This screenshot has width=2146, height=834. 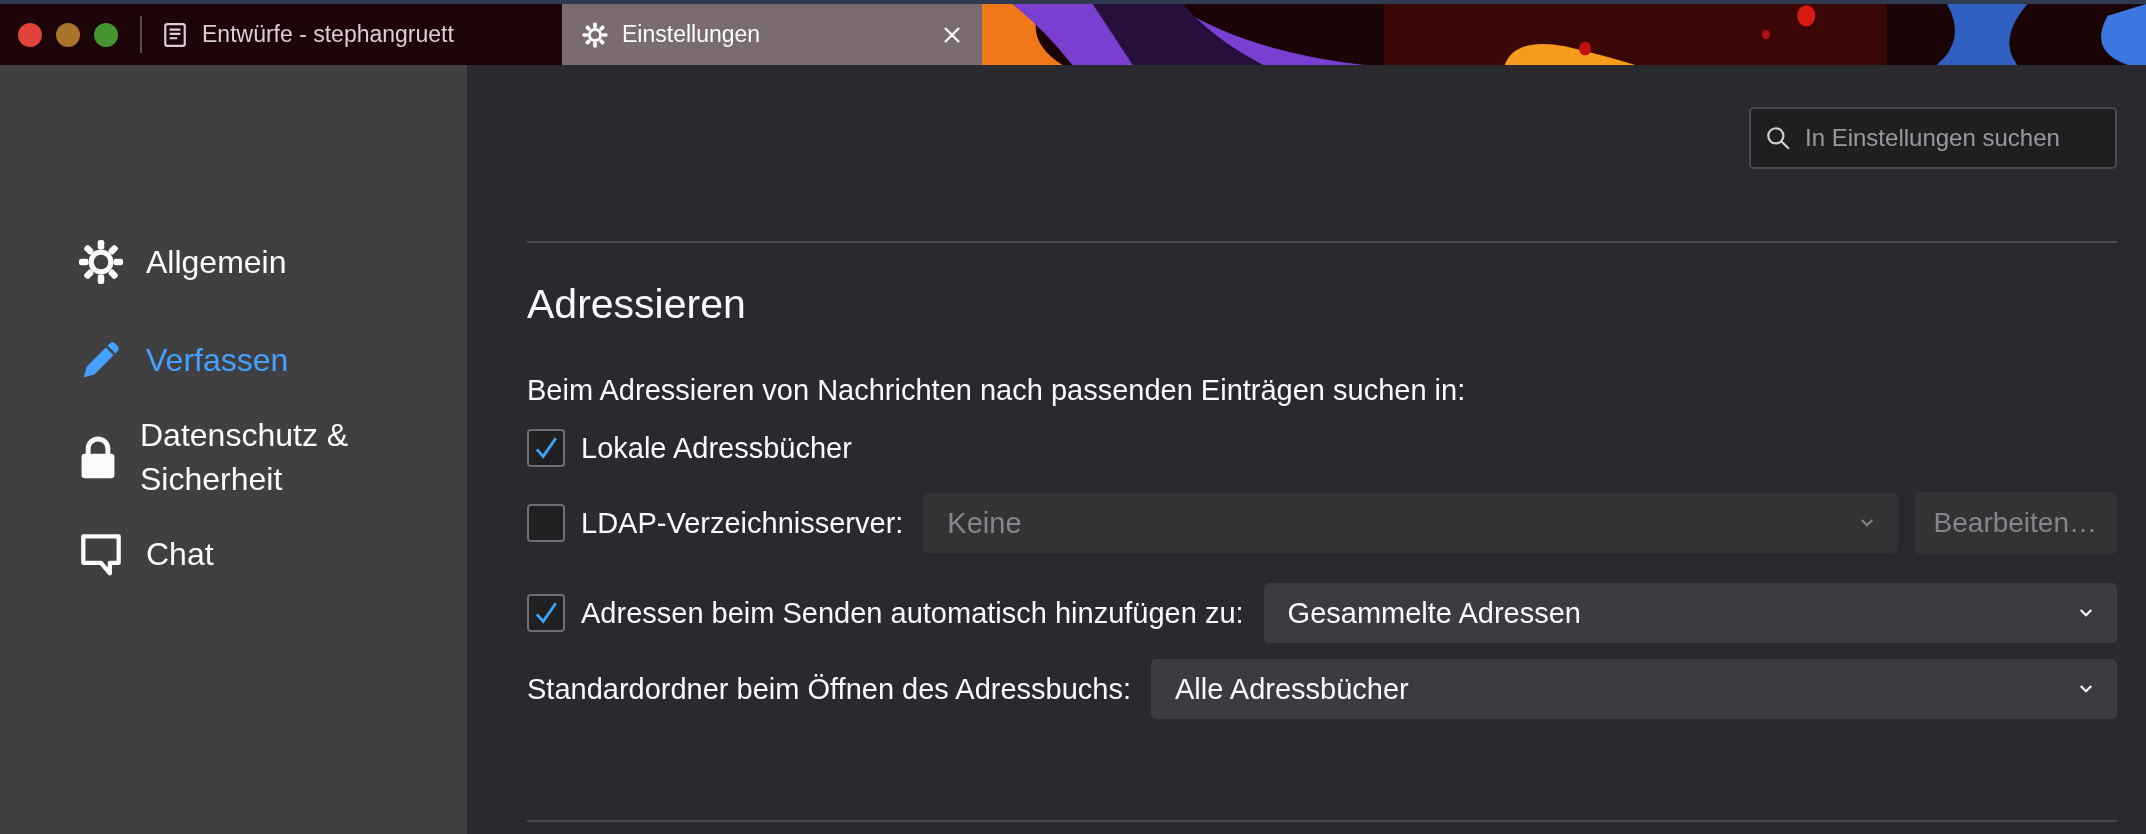 I want to click on option-label: Adressen beim Senden automatisch hinzufügen zu:, so click(x=912, y=613).